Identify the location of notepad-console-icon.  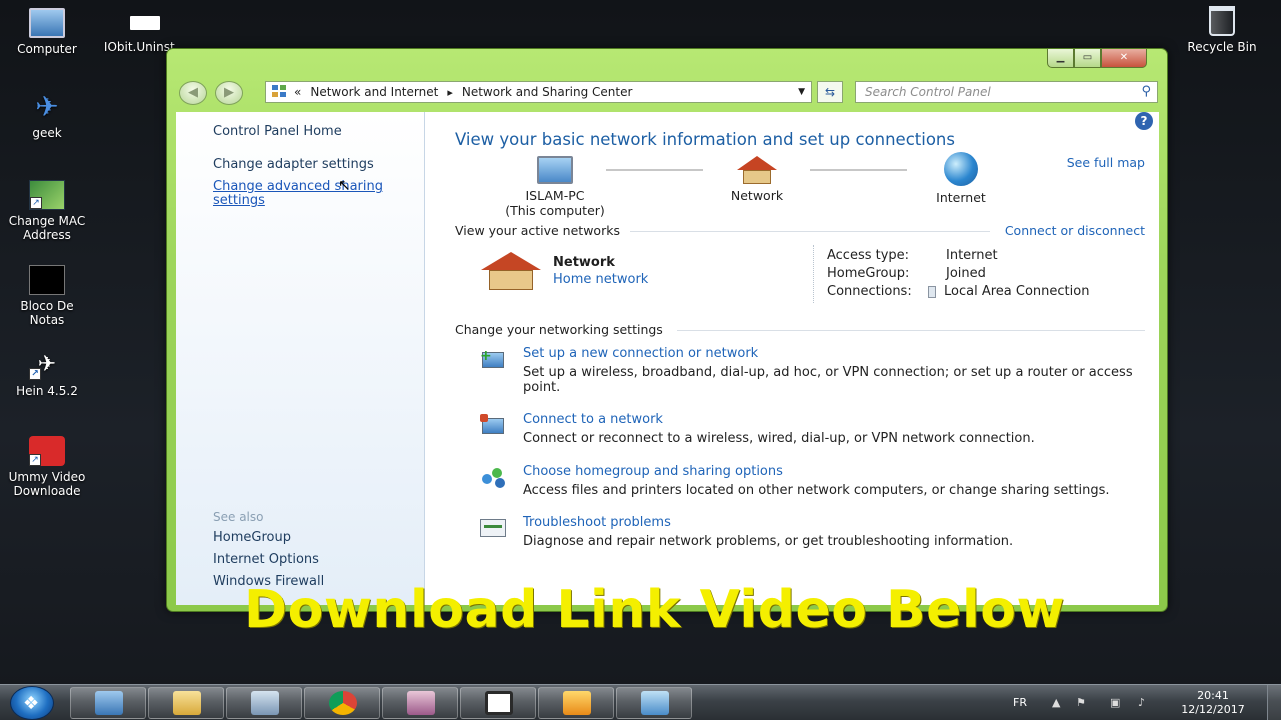
(47, 280).